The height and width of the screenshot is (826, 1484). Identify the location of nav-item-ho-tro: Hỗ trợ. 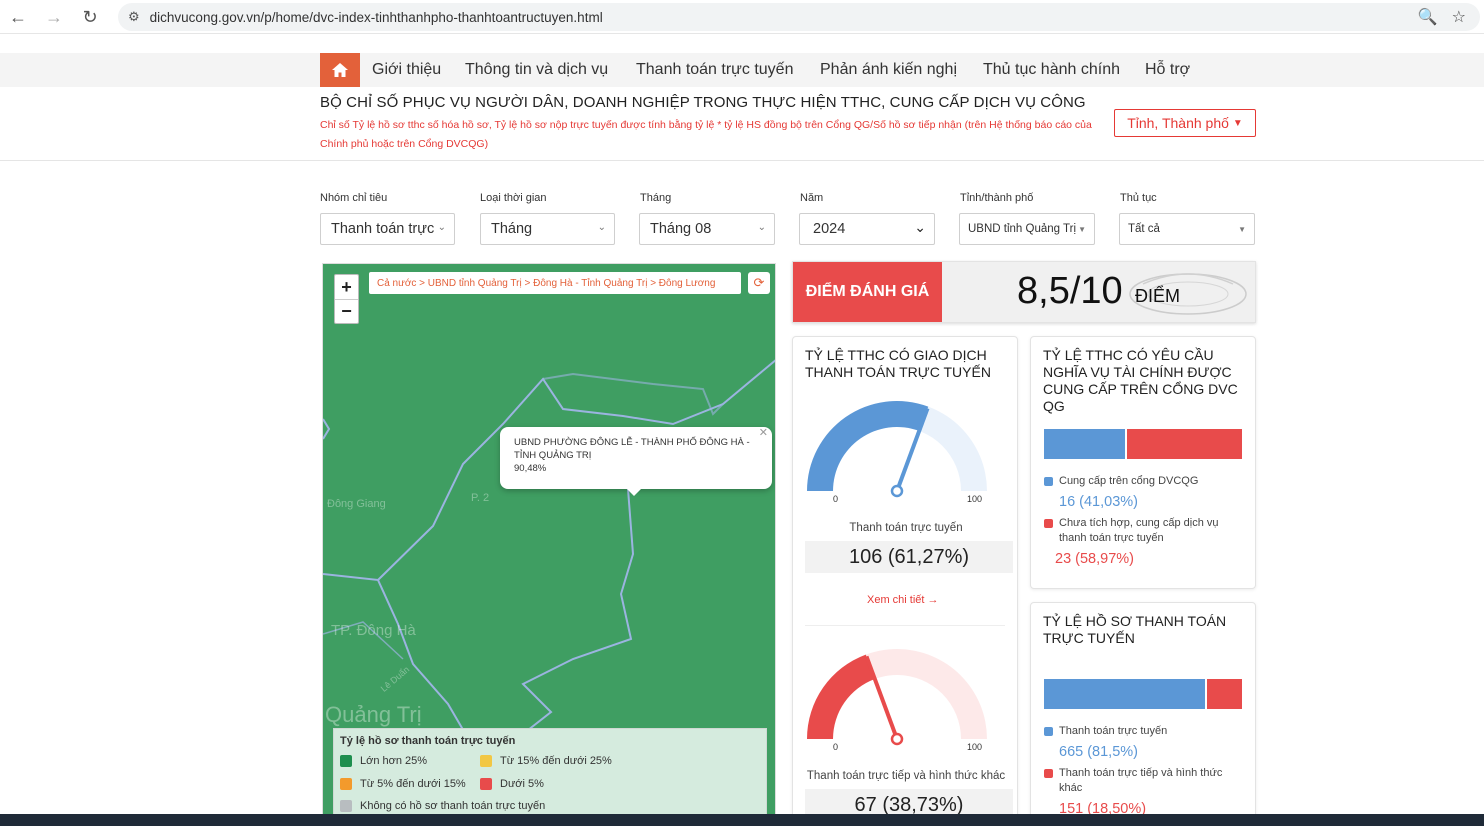
(1167, 70).